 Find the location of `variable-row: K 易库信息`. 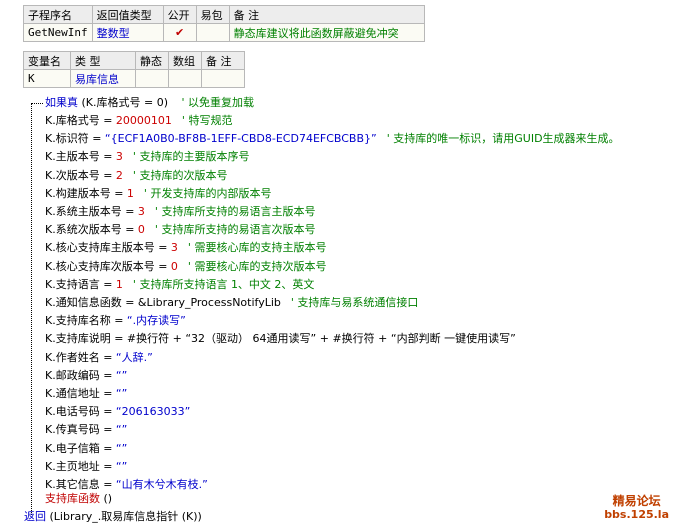

variable-row: K 易库信息 is located at coordinates (134, 78).